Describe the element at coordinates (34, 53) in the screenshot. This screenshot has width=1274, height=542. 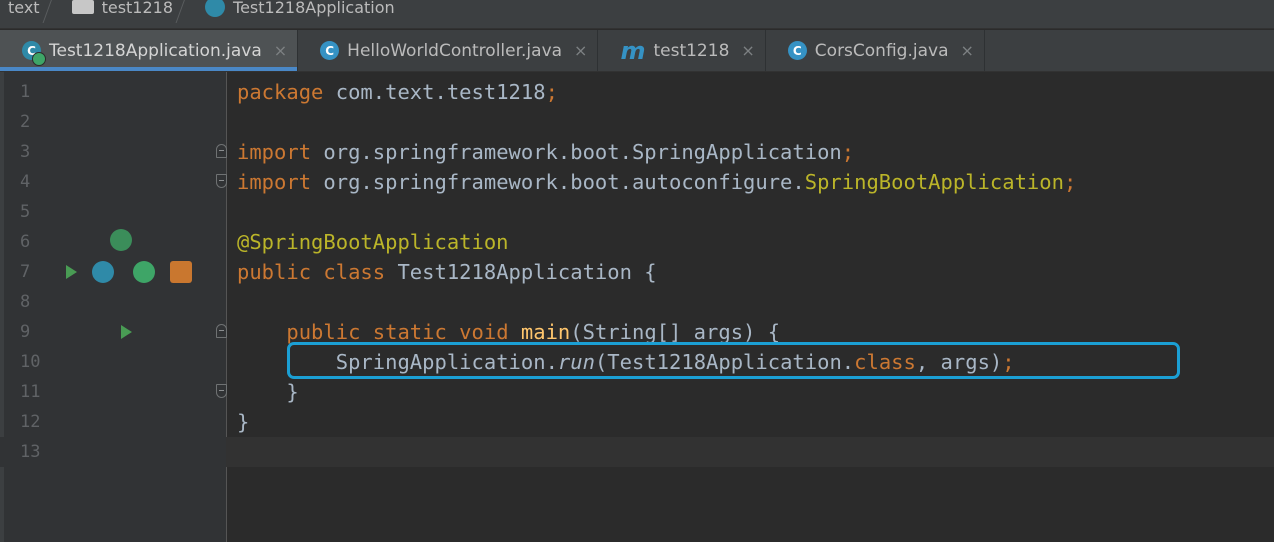
I see `spring-class-icon: C` at that location.